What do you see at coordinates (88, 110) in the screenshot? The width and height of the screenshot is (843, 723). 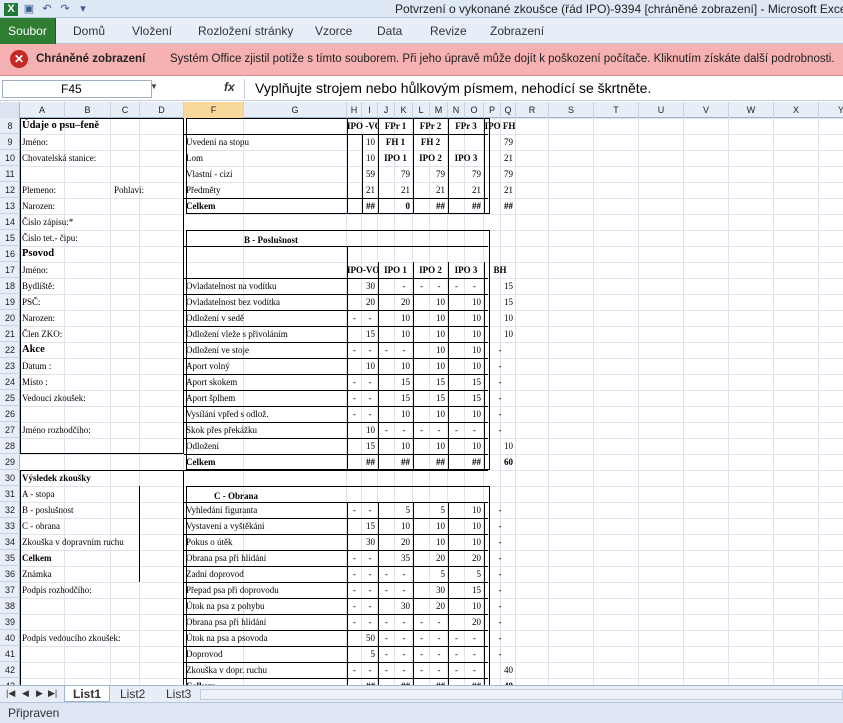 I see `column-header: B` at bounding box center [88, 110].